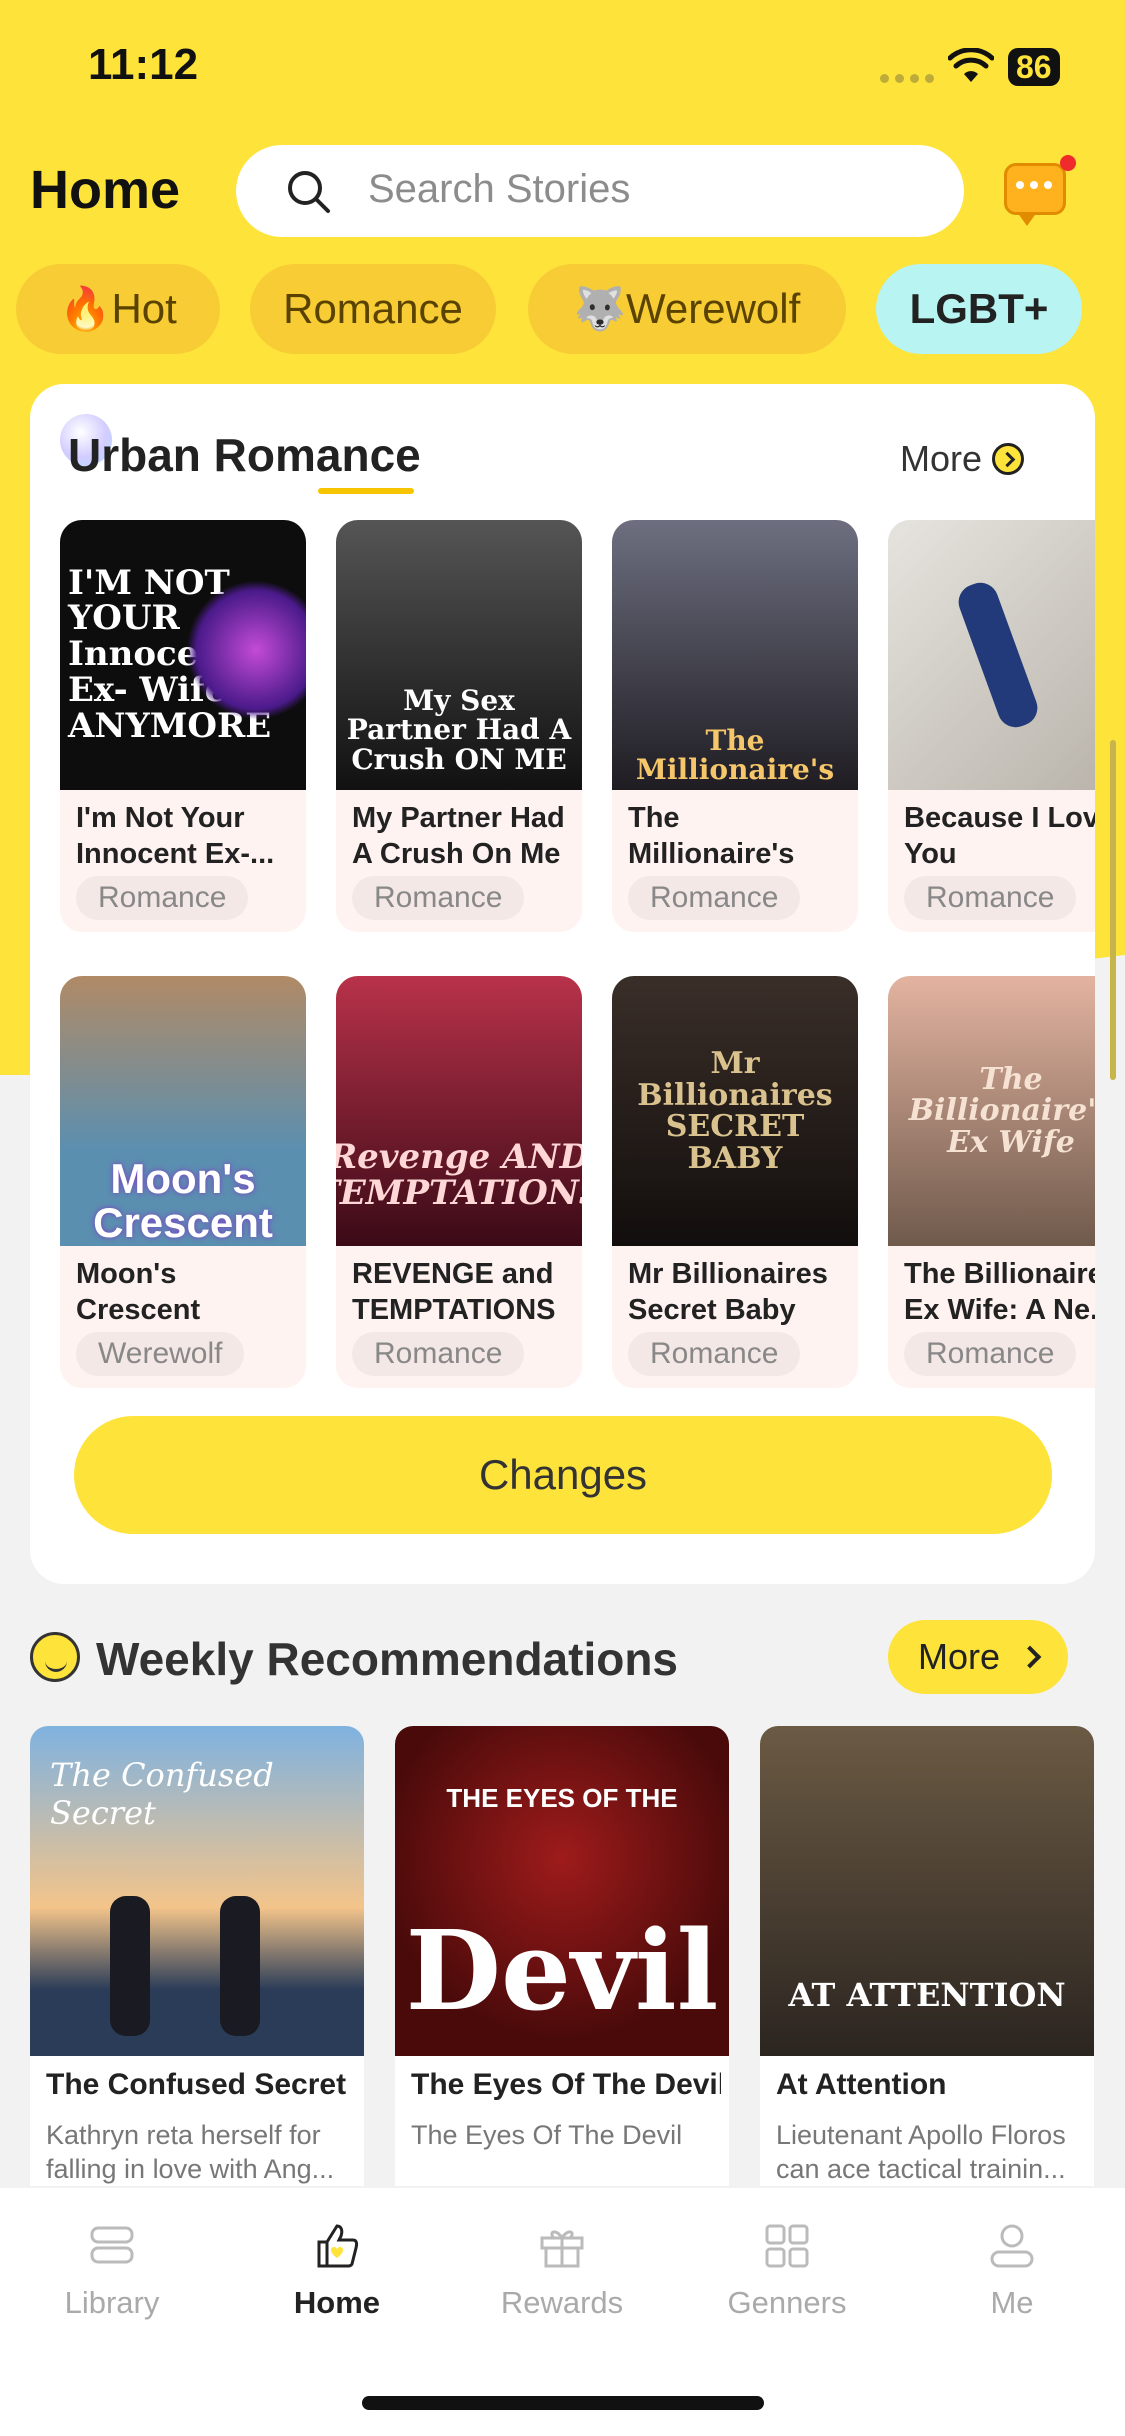 This screenshot has width=1125, height=2436. I want to click on status-time: 11:12, so click(143, 64).